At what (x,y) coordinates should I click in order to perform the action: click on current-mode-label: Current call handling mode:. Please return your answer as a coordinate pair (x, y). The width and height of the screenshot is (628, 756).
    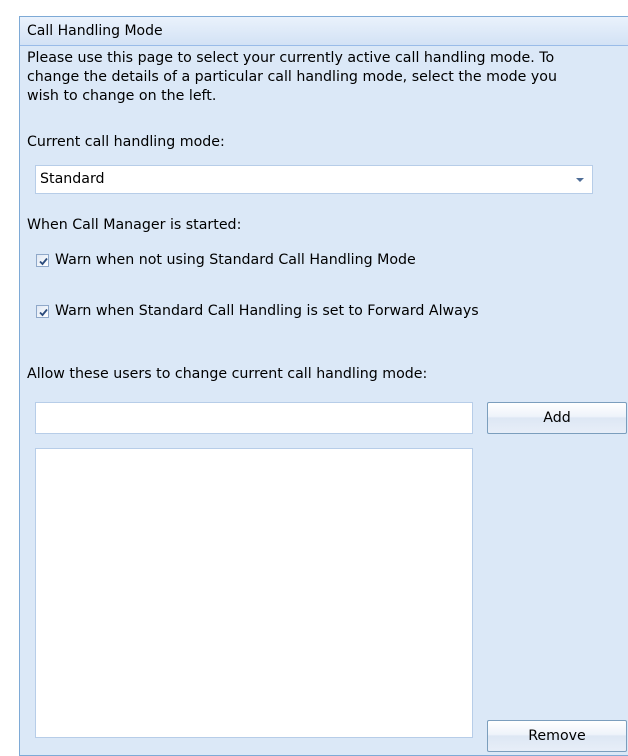
    Looking at the image, I should click on (126, 142).